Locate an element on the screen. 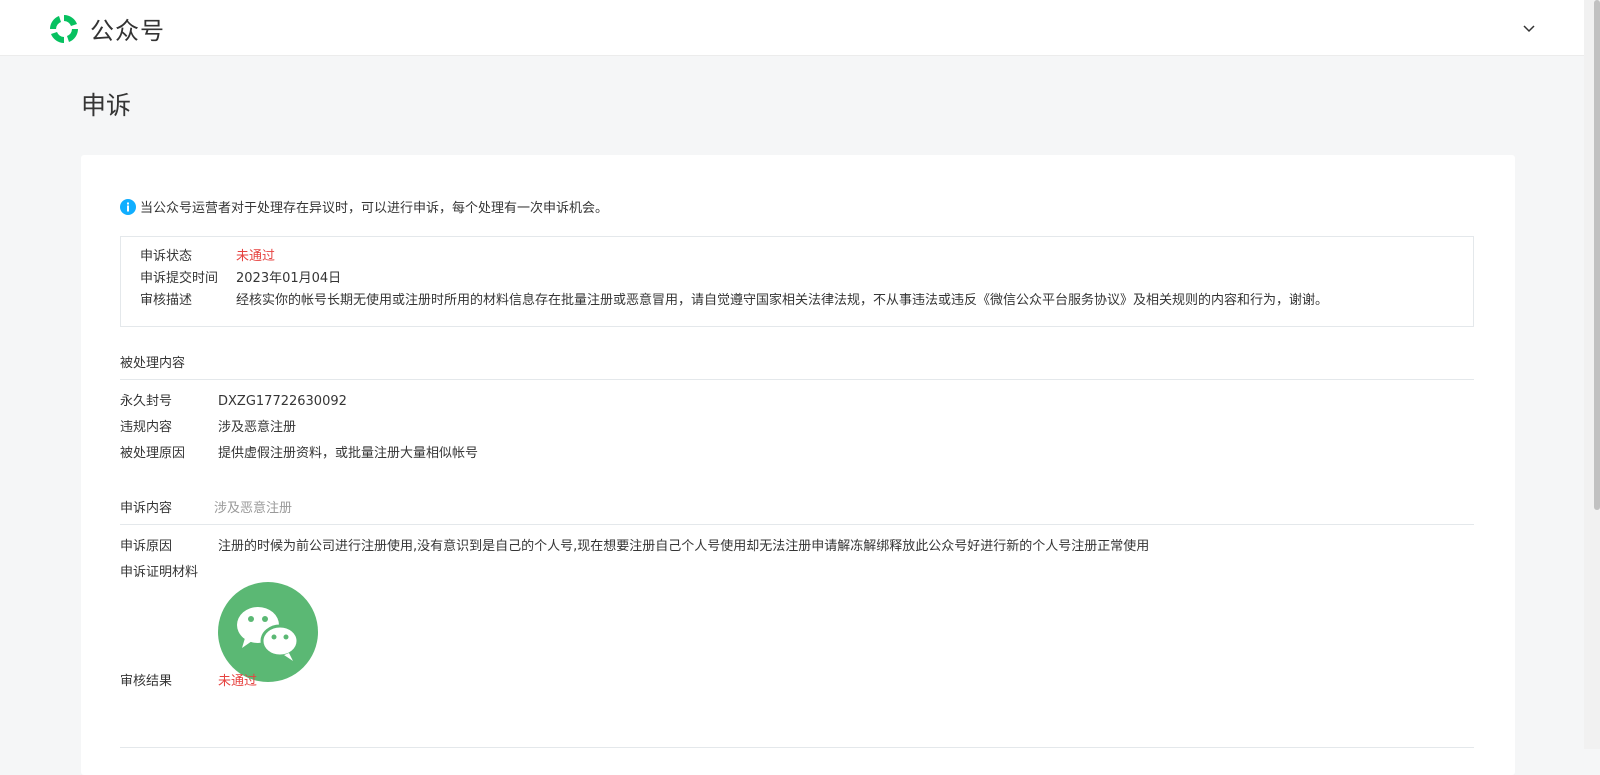 Image resolution: width=1600 pixels, height=775 pixels. submit-time-label: 申诉提交时间 is located at coordinates (179, 278).